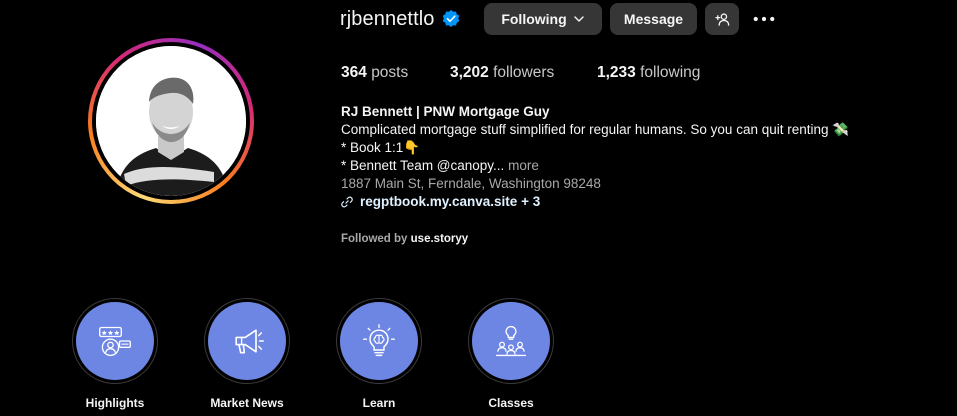 This screenshot has height=416, width=957. I want to click on suggest-users-button, so click(722, 19).